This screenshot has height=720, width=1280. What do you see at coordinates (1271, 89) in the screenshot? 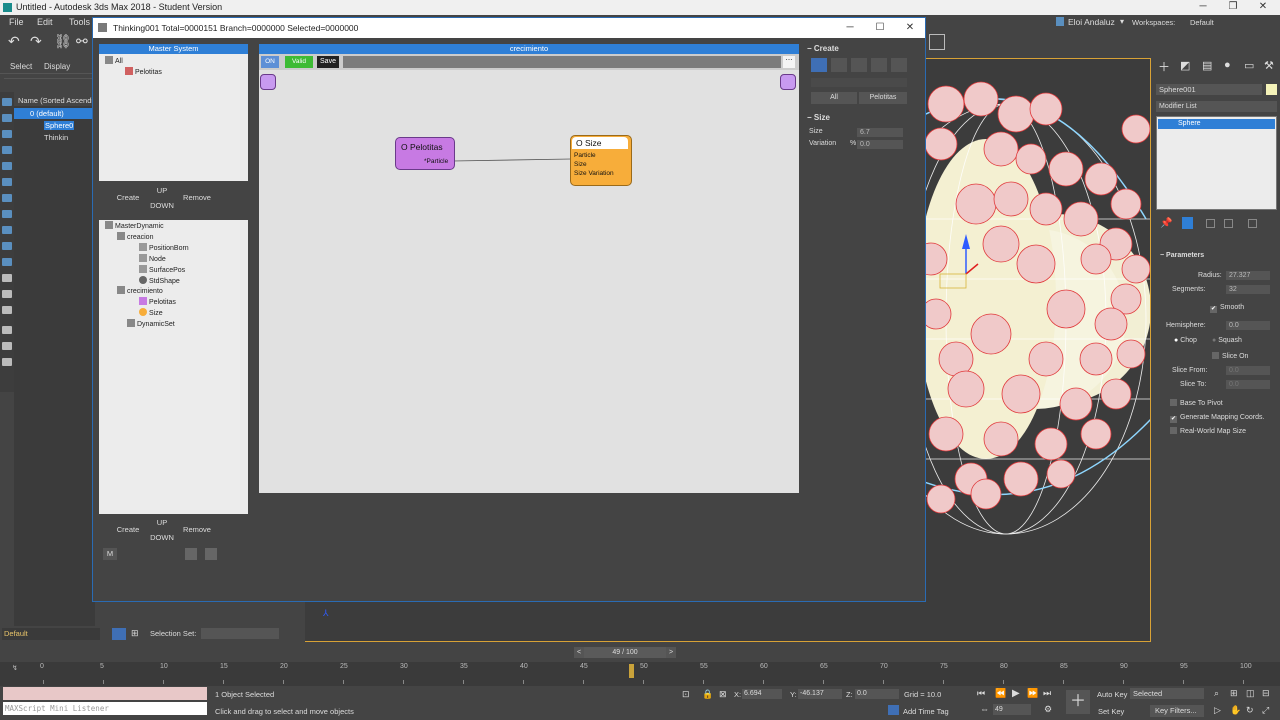
I see `object-color-swatch` at bounding box center [1271, 89].